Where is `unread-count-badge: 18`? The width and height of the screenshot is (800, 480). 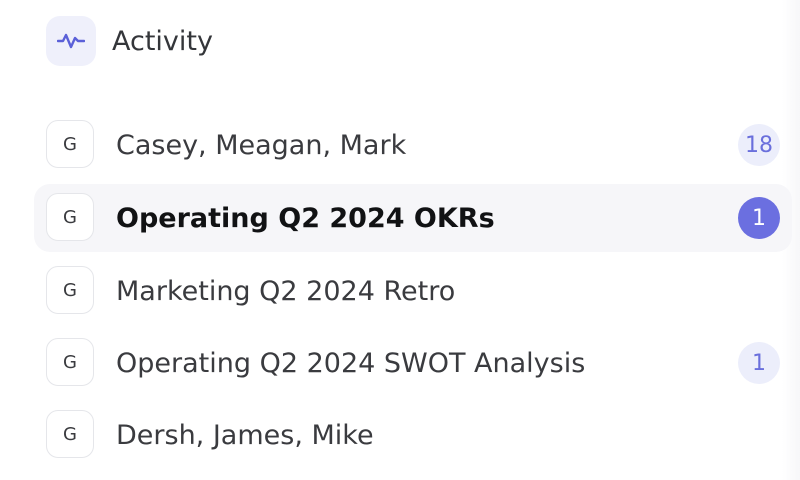
unread-count-badge: 18 is located at coordinates (759, 145).